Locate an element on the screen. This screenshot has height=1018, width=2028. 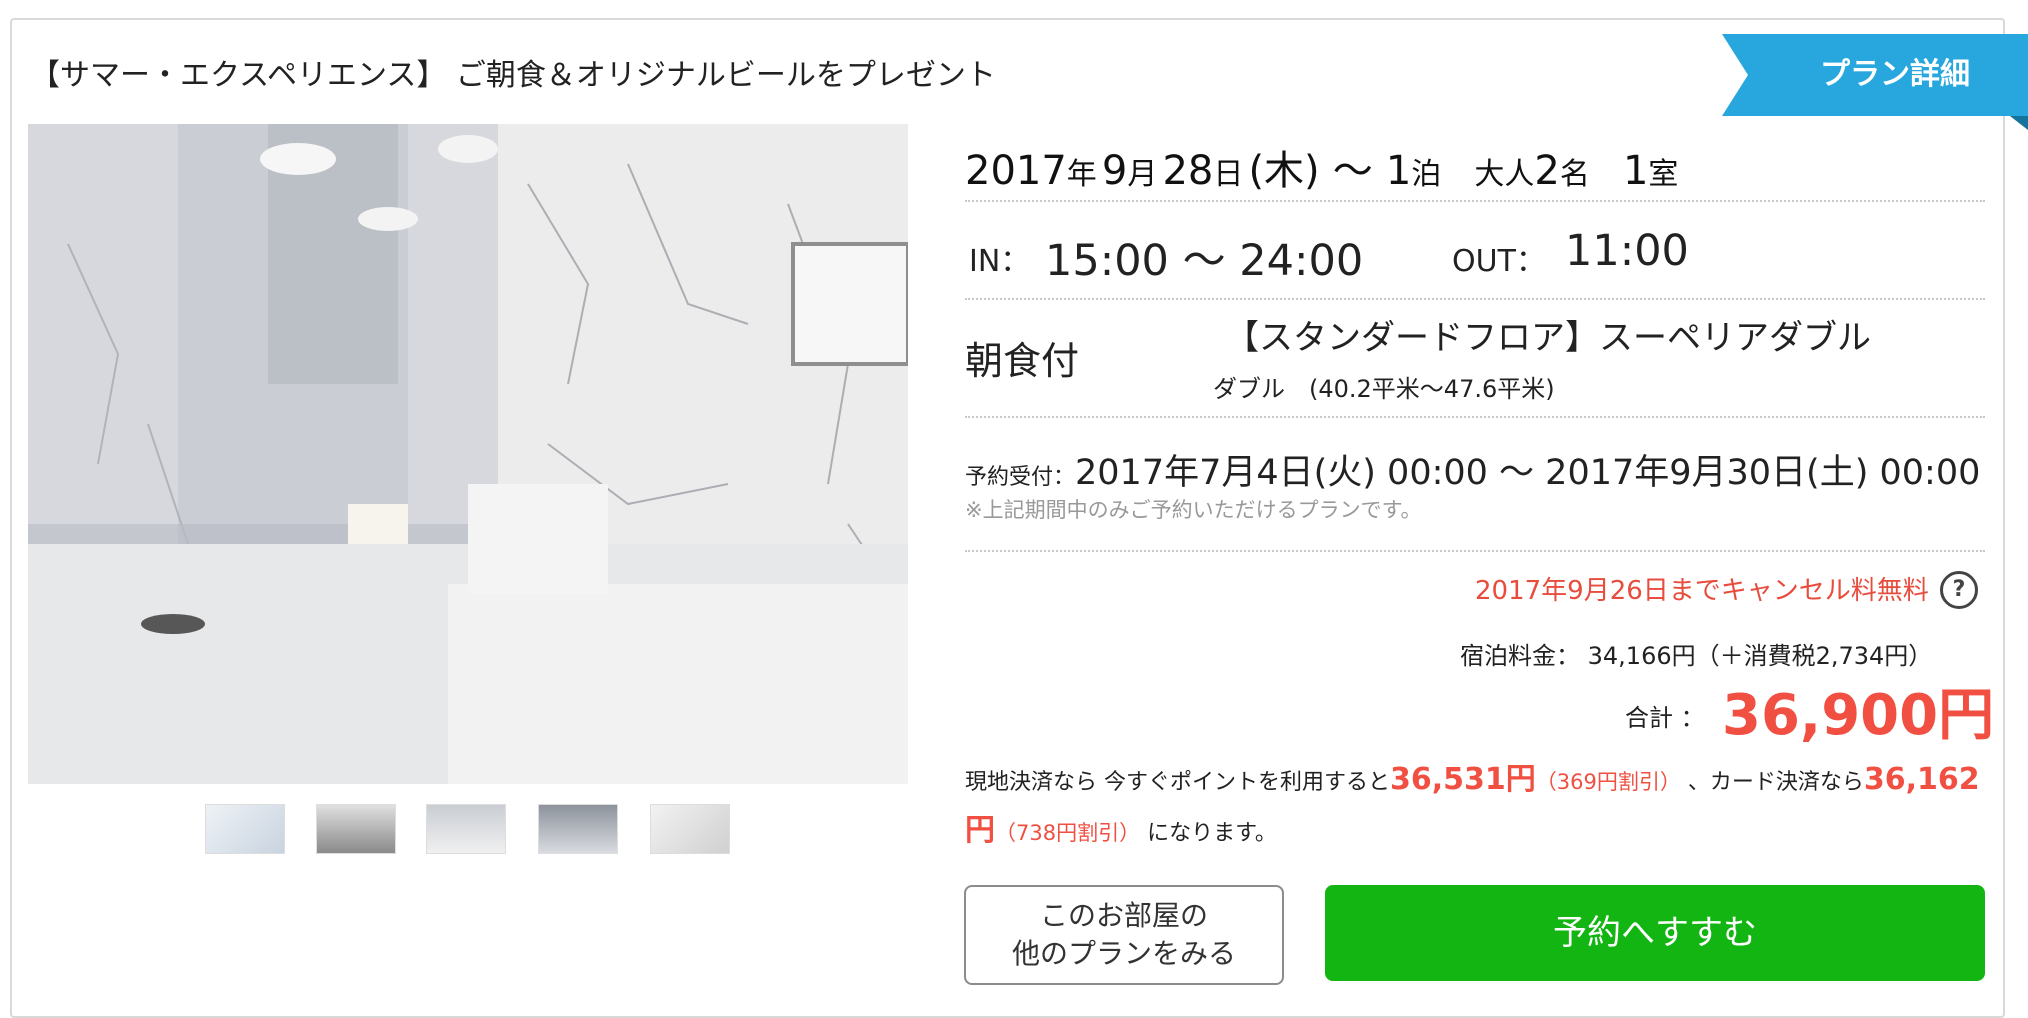
card-discount: （738円割引） is located at coordinates (1068, 833).